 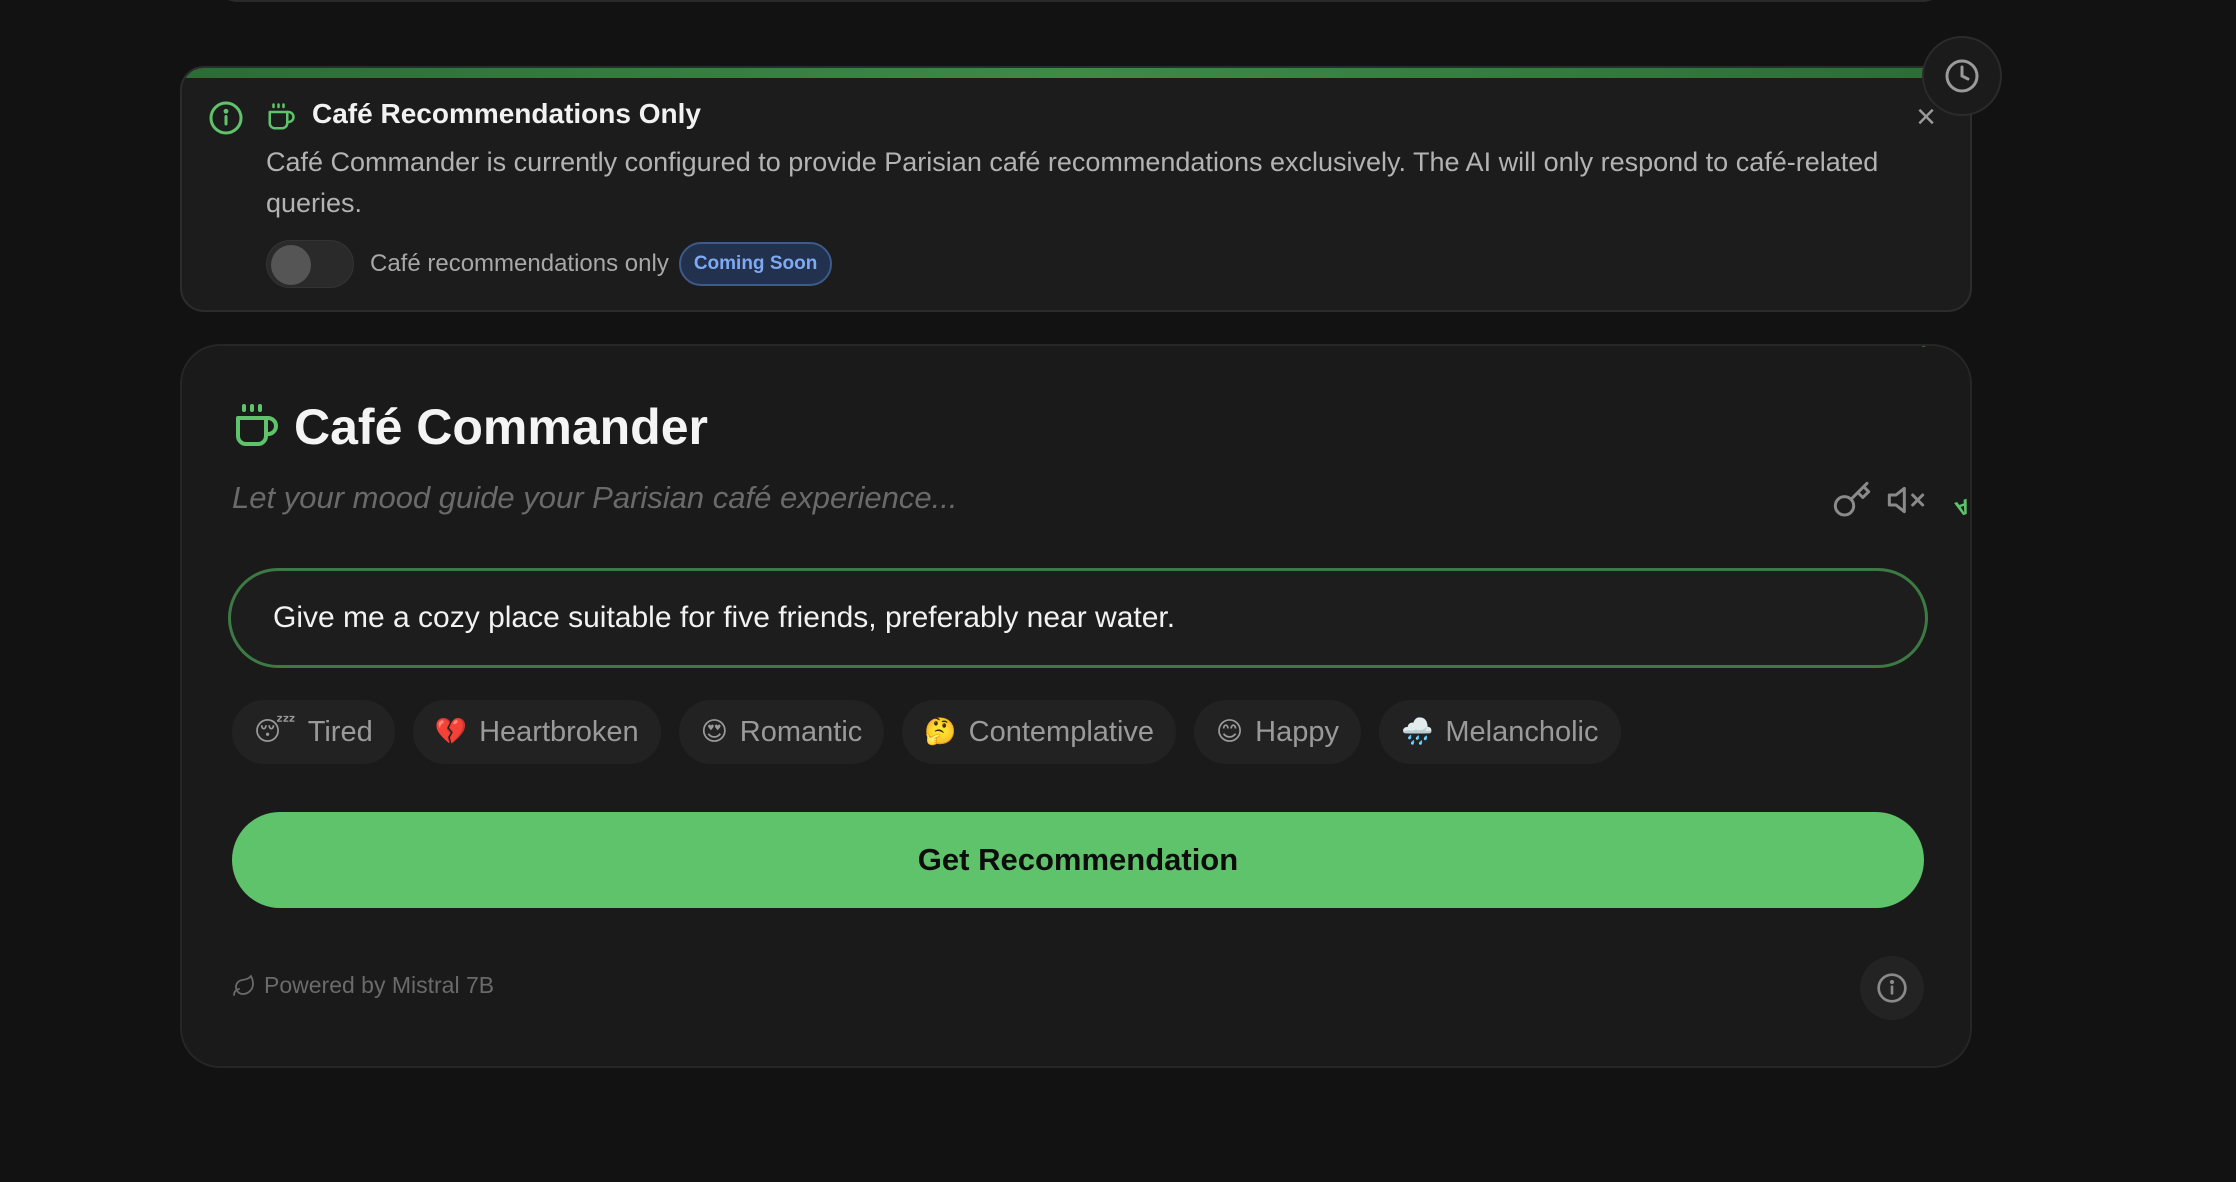 I want to click on cafe-only-toggle, so click(x=310, y=264).